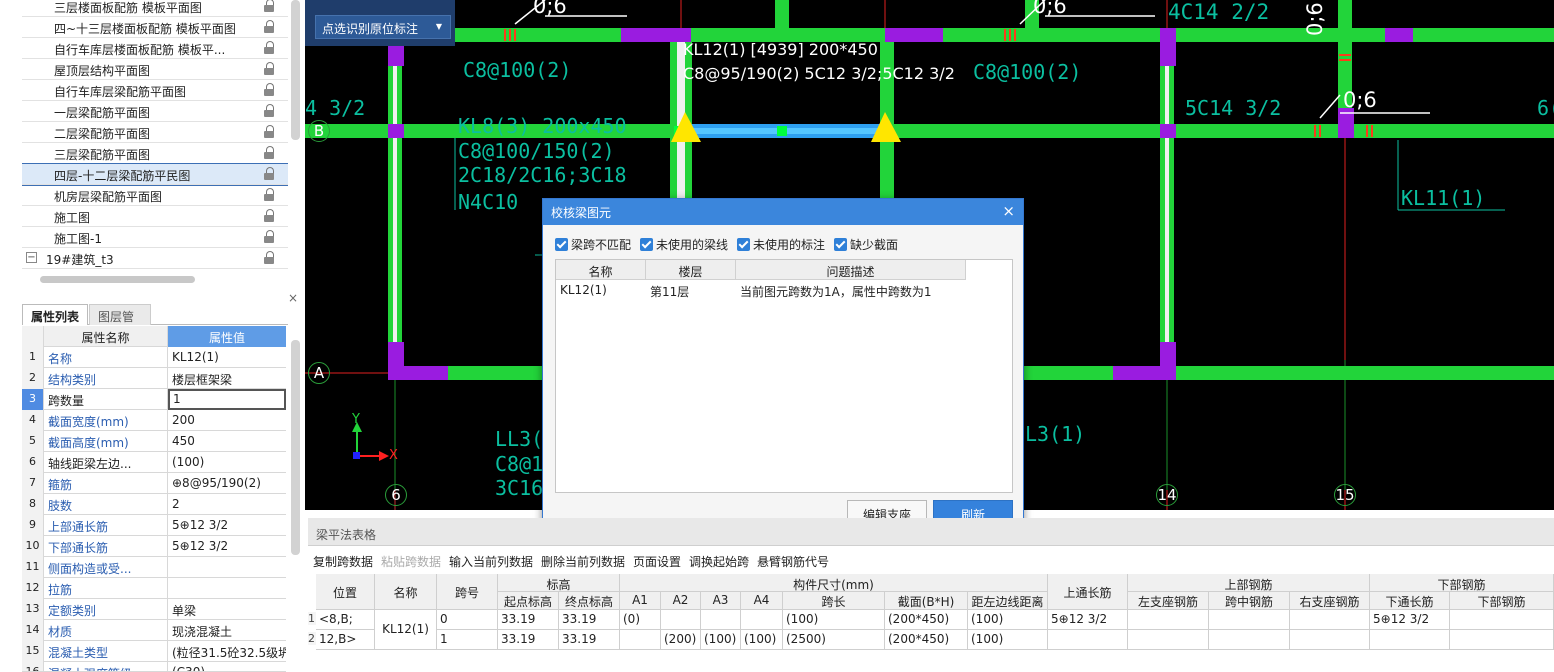 The image size is (1554, 672). I want to click on page-setup-button: 页面设置, so click(657, 561).